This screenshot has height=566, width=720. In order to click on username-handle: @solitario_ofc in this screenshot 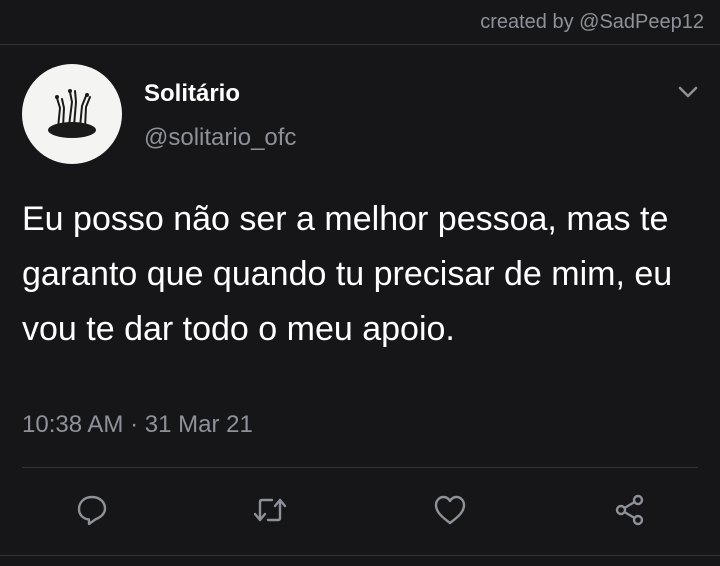, I will do `click(220, 138)`.